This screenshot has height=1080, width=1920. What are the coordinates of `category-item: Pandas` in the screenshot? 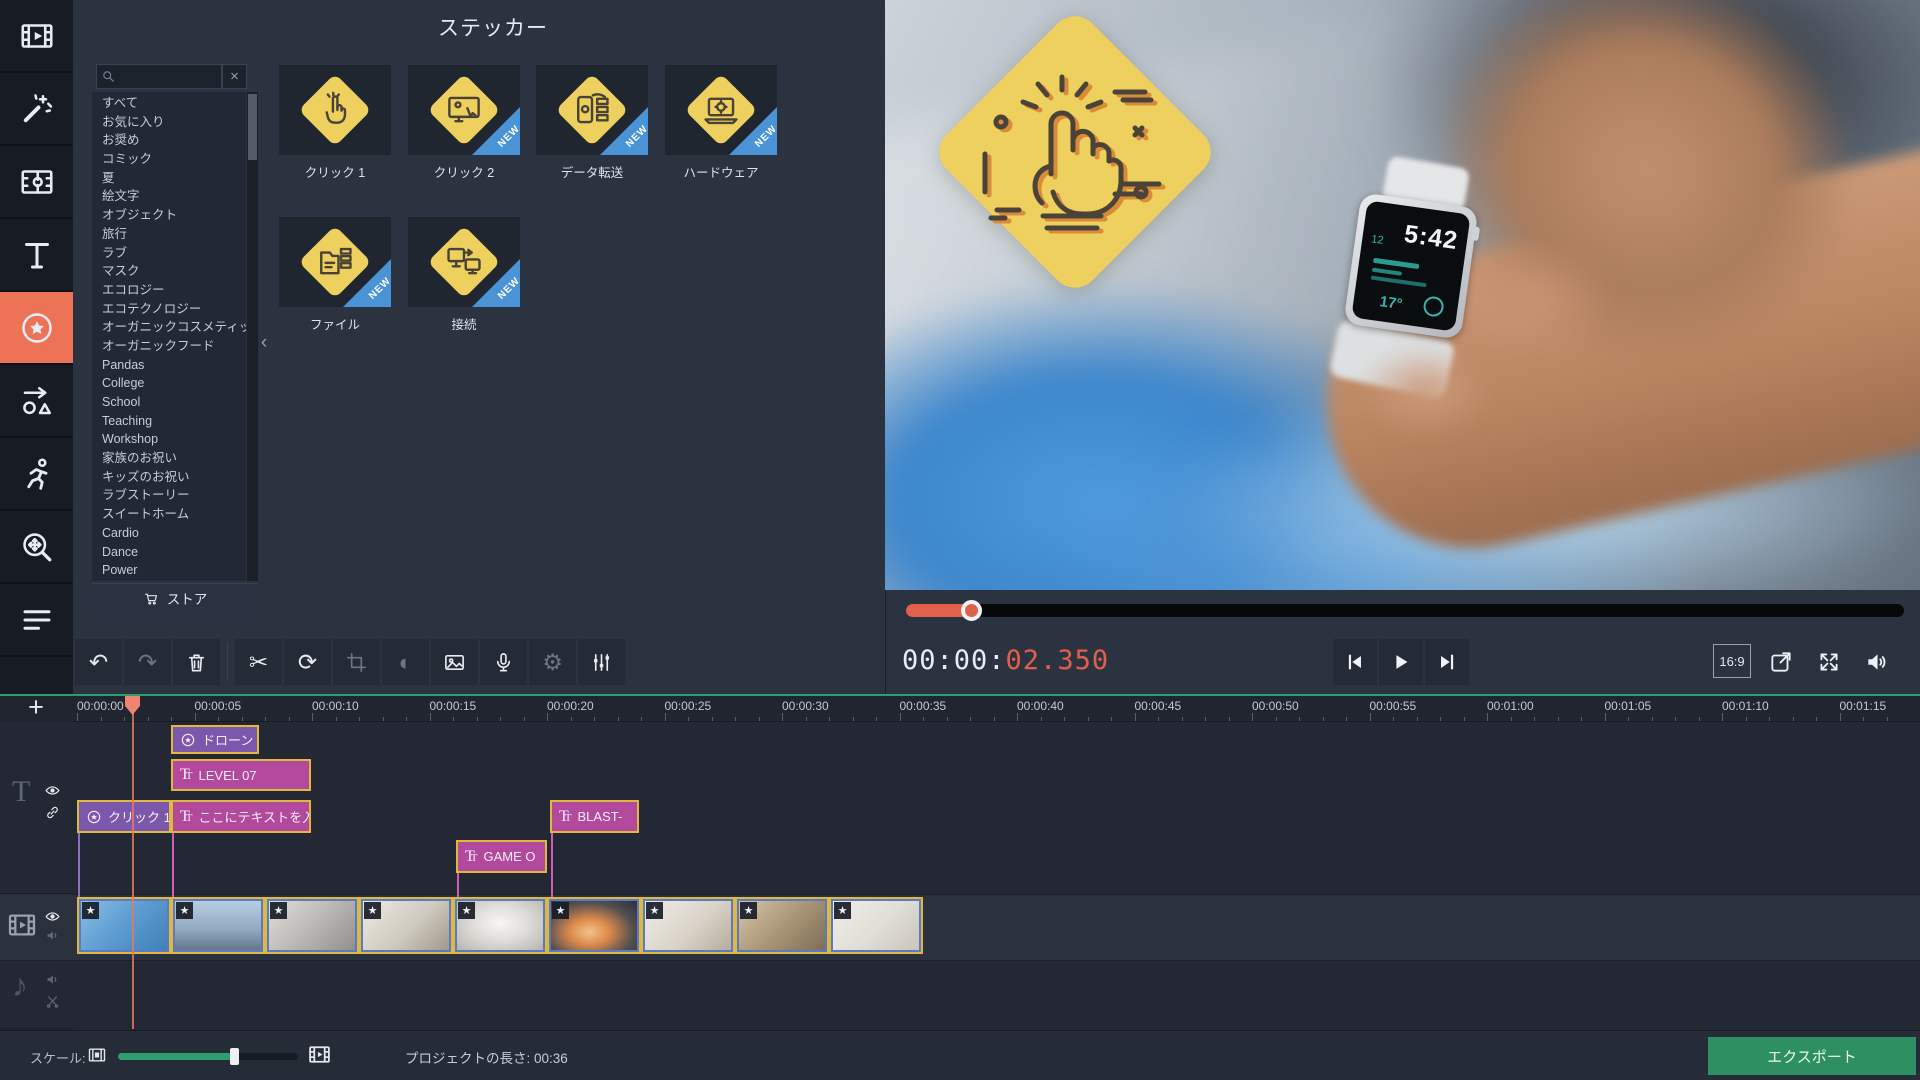 It's located at (169, 365).